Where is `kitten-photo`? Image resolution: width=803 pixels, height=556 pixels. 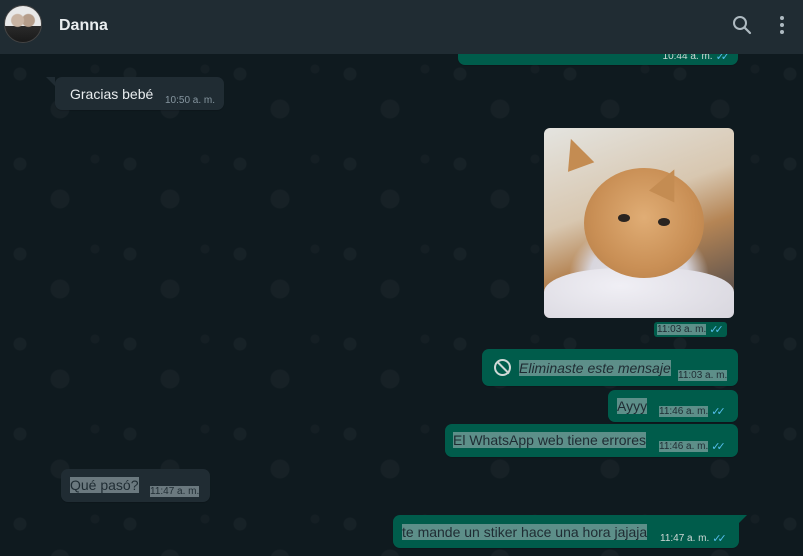
kitten-photo is located at coordinates (639, 223).